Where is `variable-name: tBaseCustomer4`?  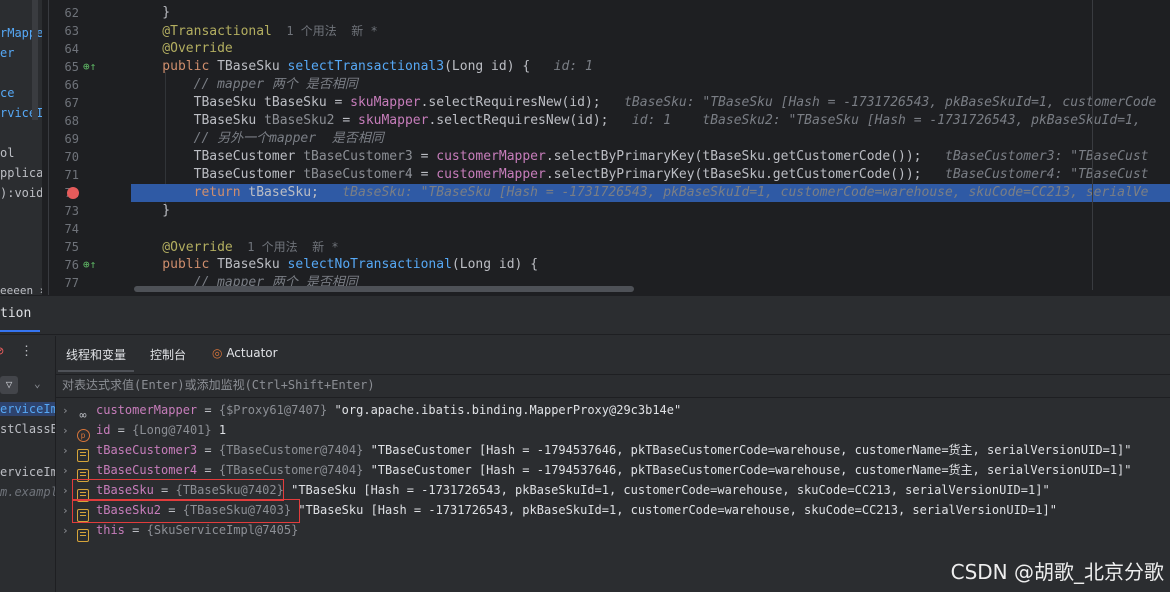 variable-name: tBaseCustomer4 is located at coordinates (147, 470).